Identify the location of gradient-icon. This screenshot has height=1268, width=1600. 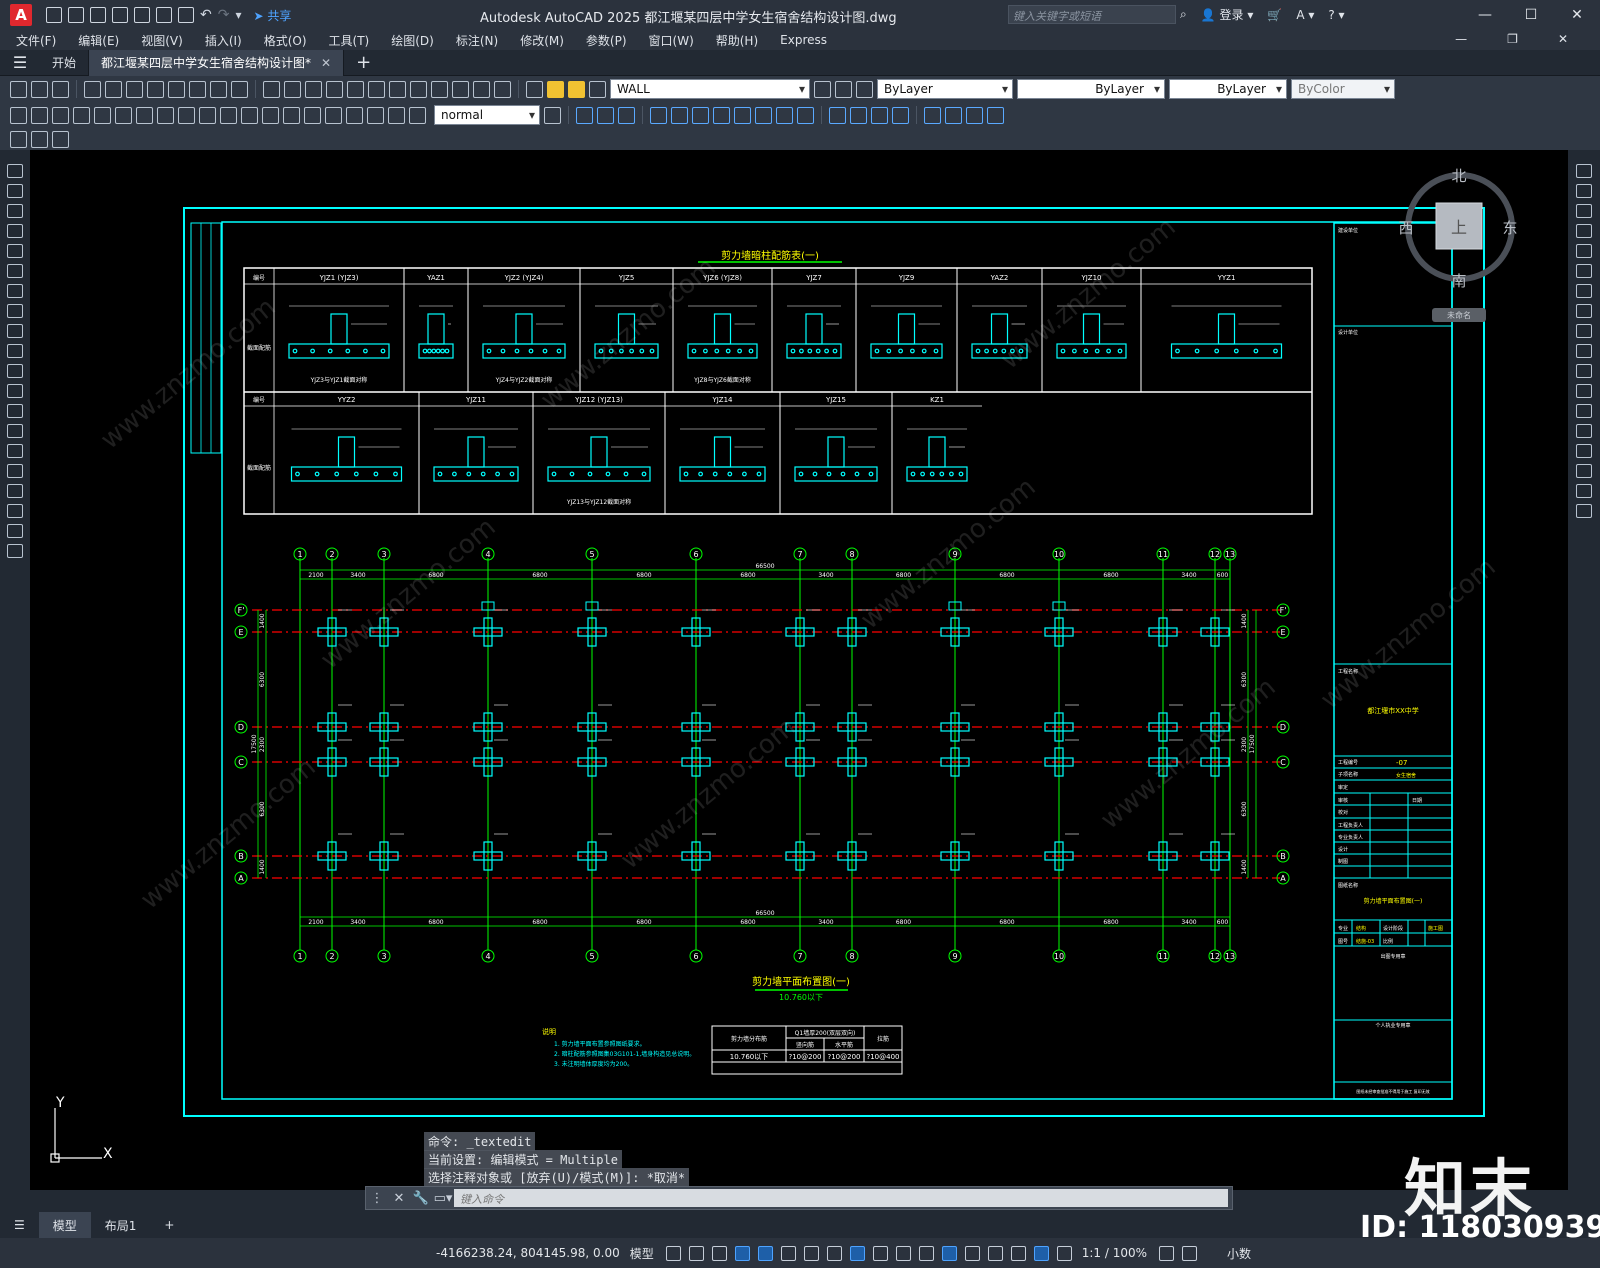
(15, 471).